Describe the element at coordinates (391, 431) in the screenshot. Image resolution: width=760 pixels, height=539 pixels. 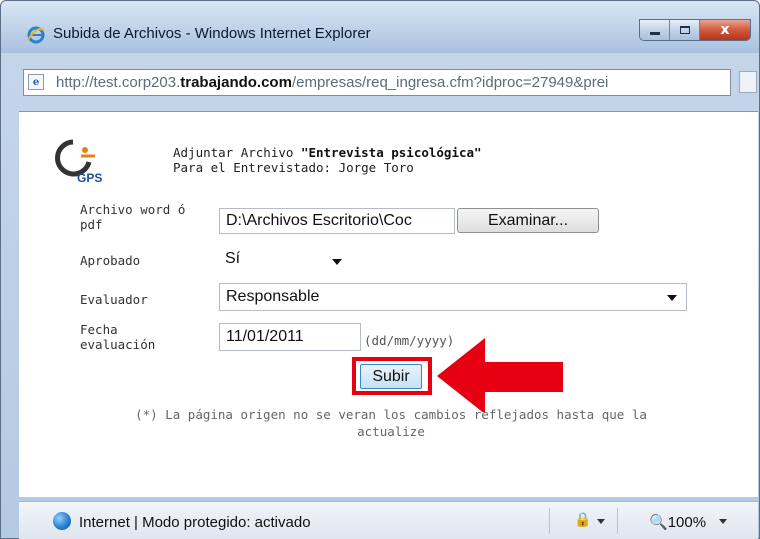
I see `note-line2: actualize` at that location.